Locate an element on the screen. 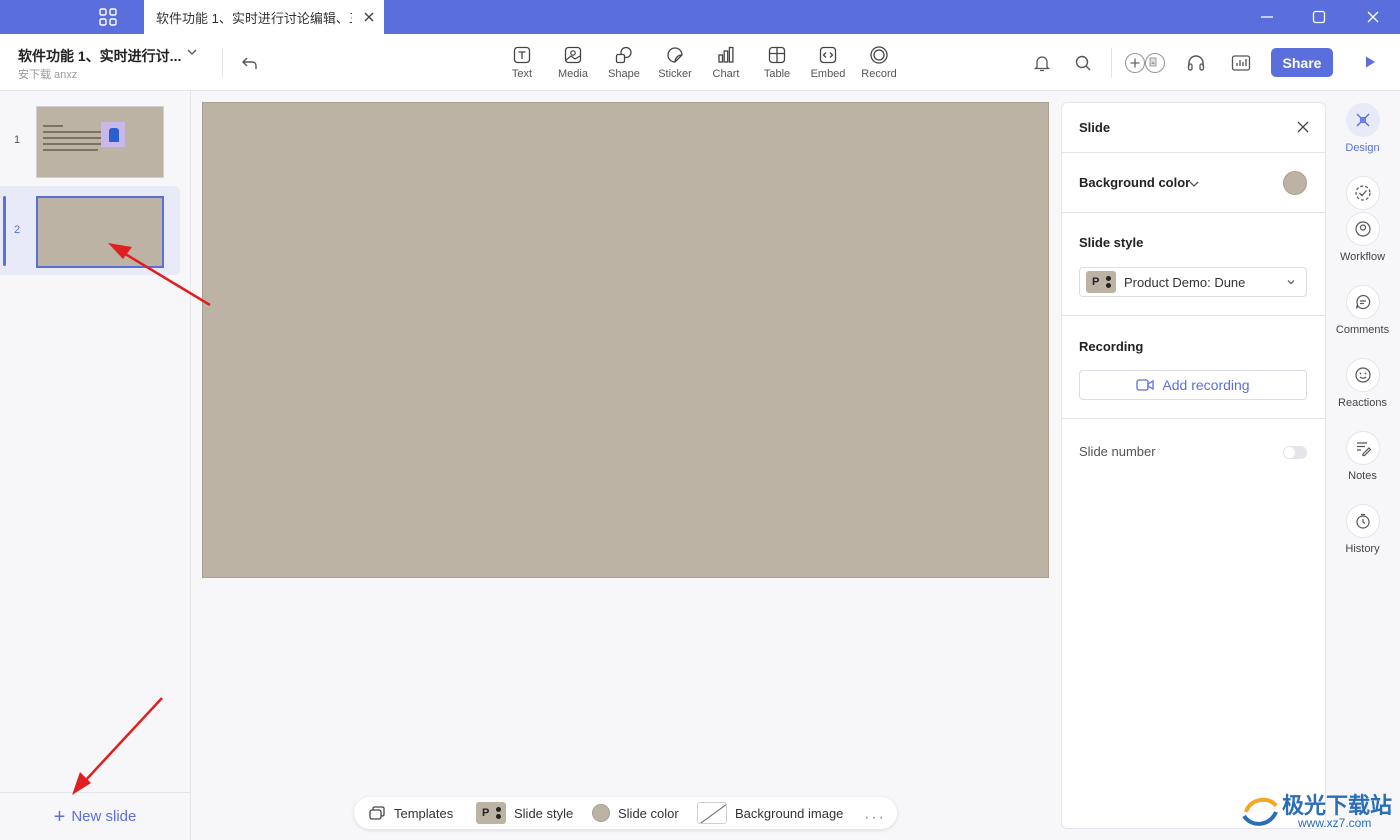 Image resolution: width=1400 pixels, height=840 pixels. slide-number: 1 is located at coordinates (17, 140).